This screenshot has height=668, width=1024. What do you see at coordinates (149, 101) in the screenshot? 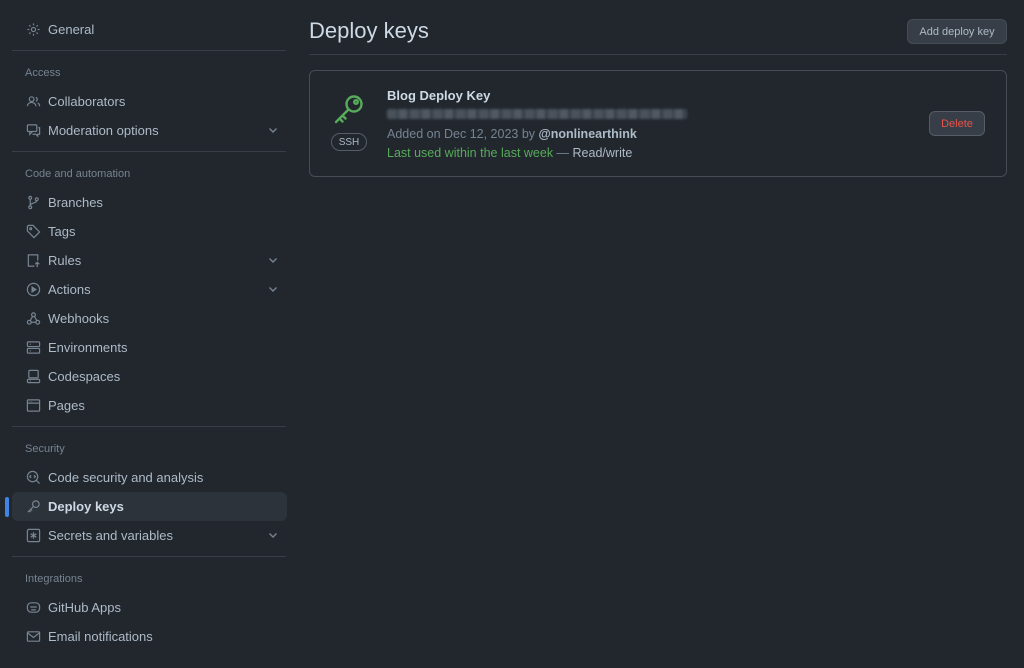
I see `sidebar-item-collaborators: Collaborators` at bounding box center [149, 101].